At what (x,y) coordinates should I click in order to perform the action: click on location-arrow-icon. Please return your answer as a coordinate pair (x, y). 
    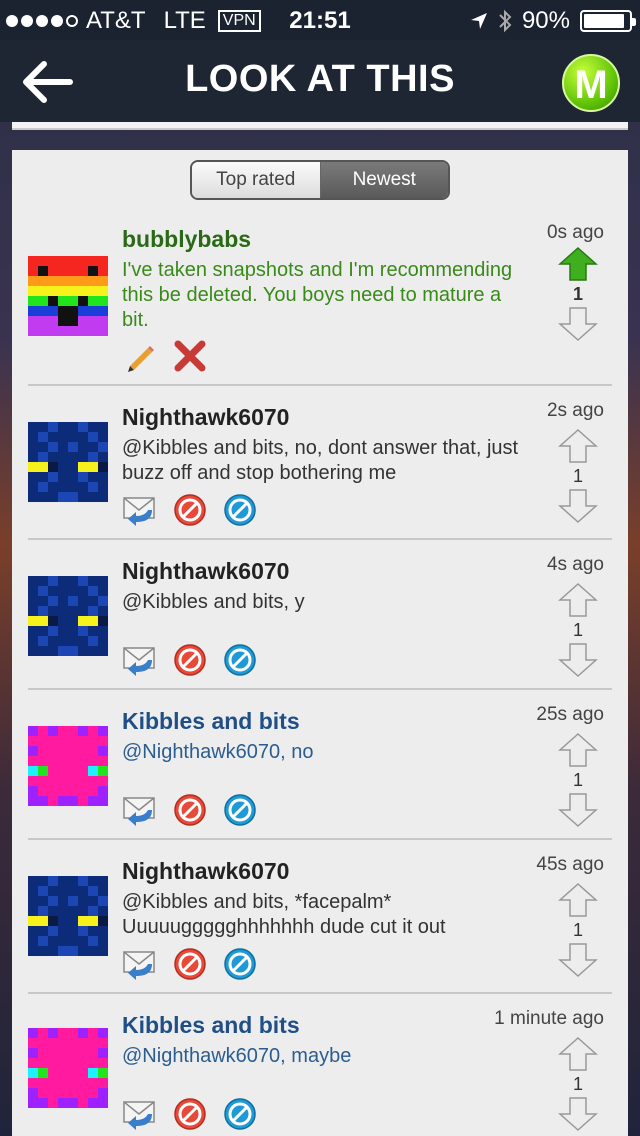
    Looking at the image, I should click on (478, 21).